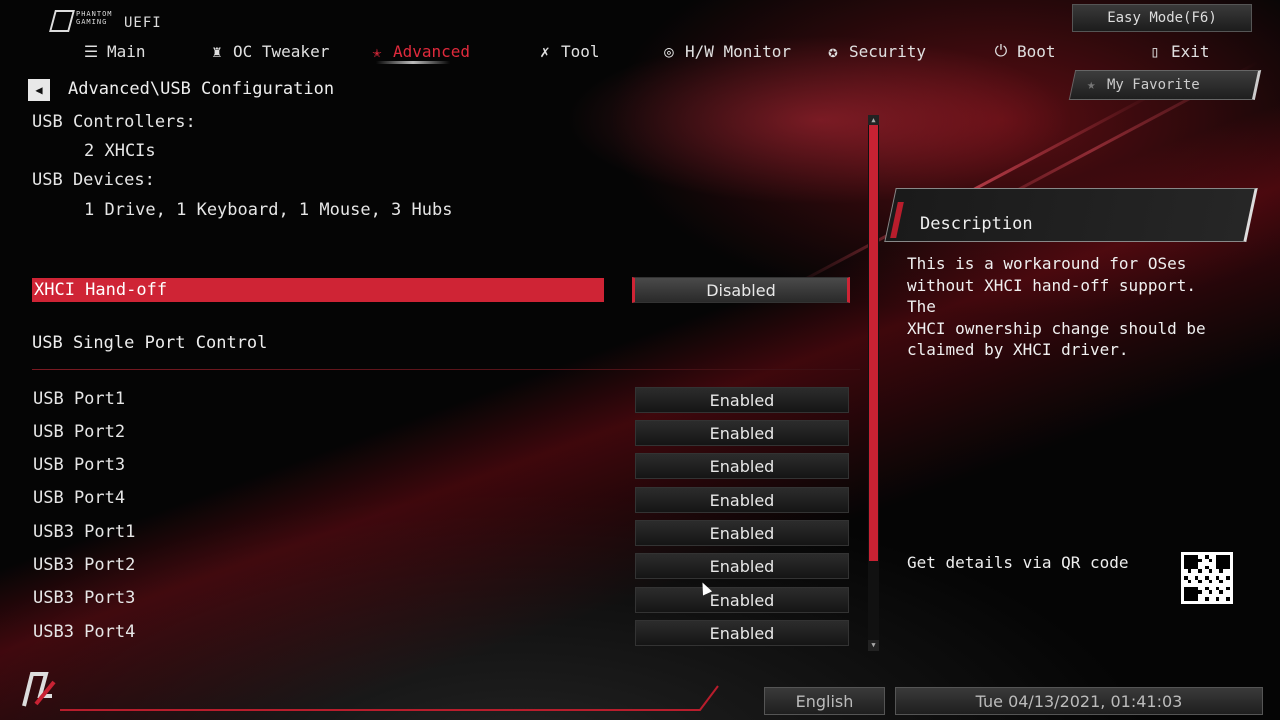 The image size is (1280, 720). Describe the element at coordinates (94, 18) in the screenshot. I see `logo-brand-text: PHANTOM GAMING` at that location.